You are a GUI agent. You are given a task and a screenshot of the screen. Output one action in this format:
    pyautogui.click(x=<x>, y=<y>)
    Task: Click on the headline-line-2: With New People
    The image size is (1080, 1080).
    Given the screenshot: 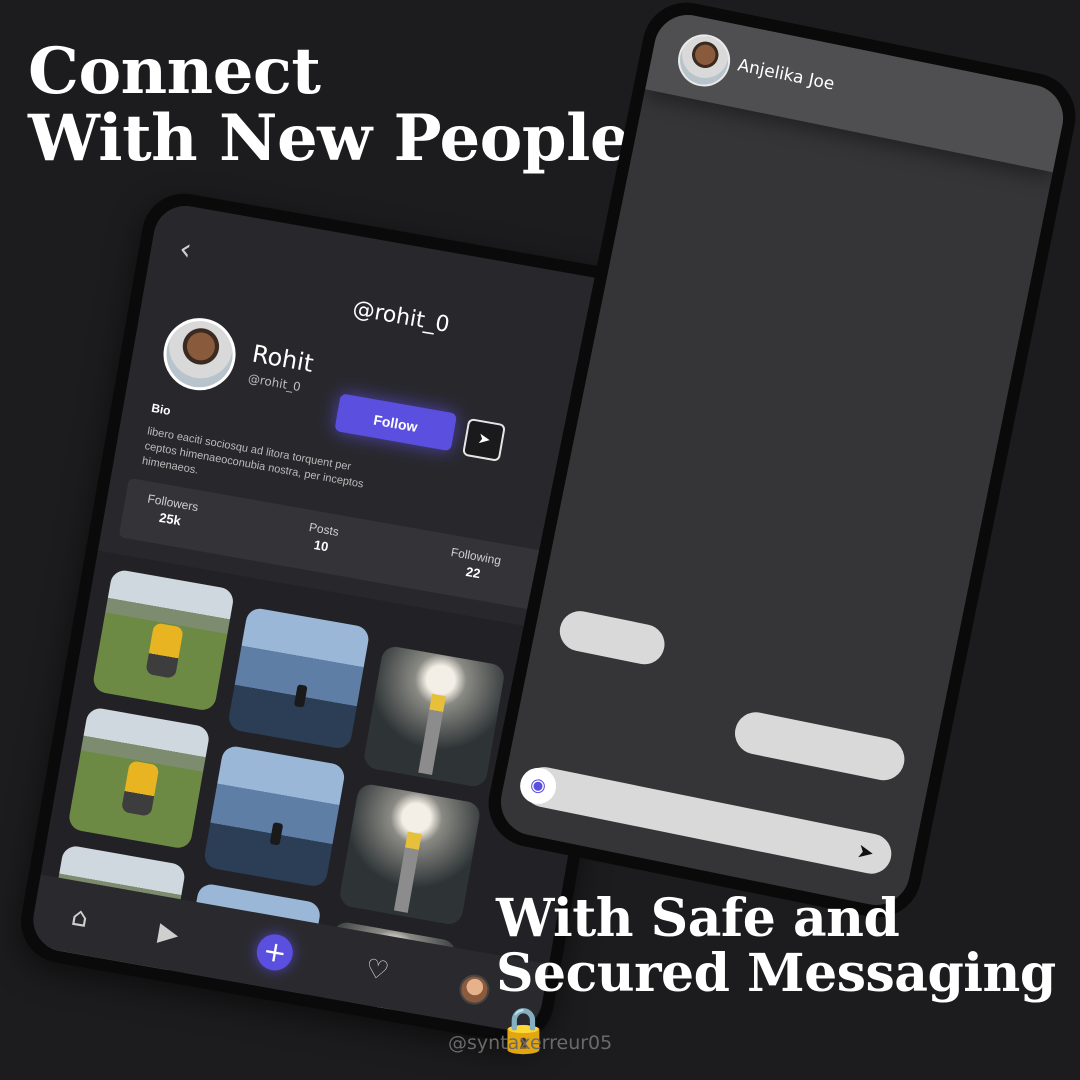 What is the action you would take?
    pyautogui.click(x=329, y=139)
    